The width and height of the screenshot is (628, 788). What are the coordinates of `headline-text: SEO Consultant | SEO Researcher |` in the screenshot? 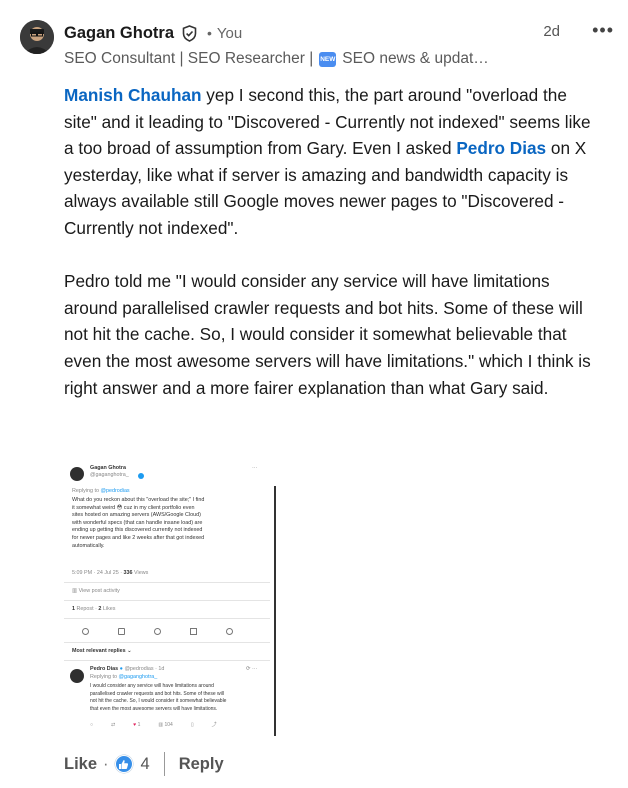 It's located at (189, 58).